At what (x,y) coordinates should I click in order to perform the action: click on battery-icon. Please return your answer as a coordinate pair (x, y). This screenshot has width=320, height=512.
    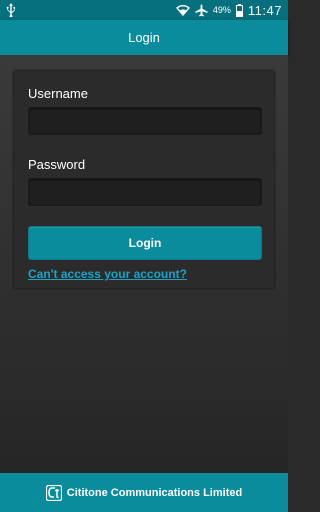
    Looking at the image, I should click on (239, 10).